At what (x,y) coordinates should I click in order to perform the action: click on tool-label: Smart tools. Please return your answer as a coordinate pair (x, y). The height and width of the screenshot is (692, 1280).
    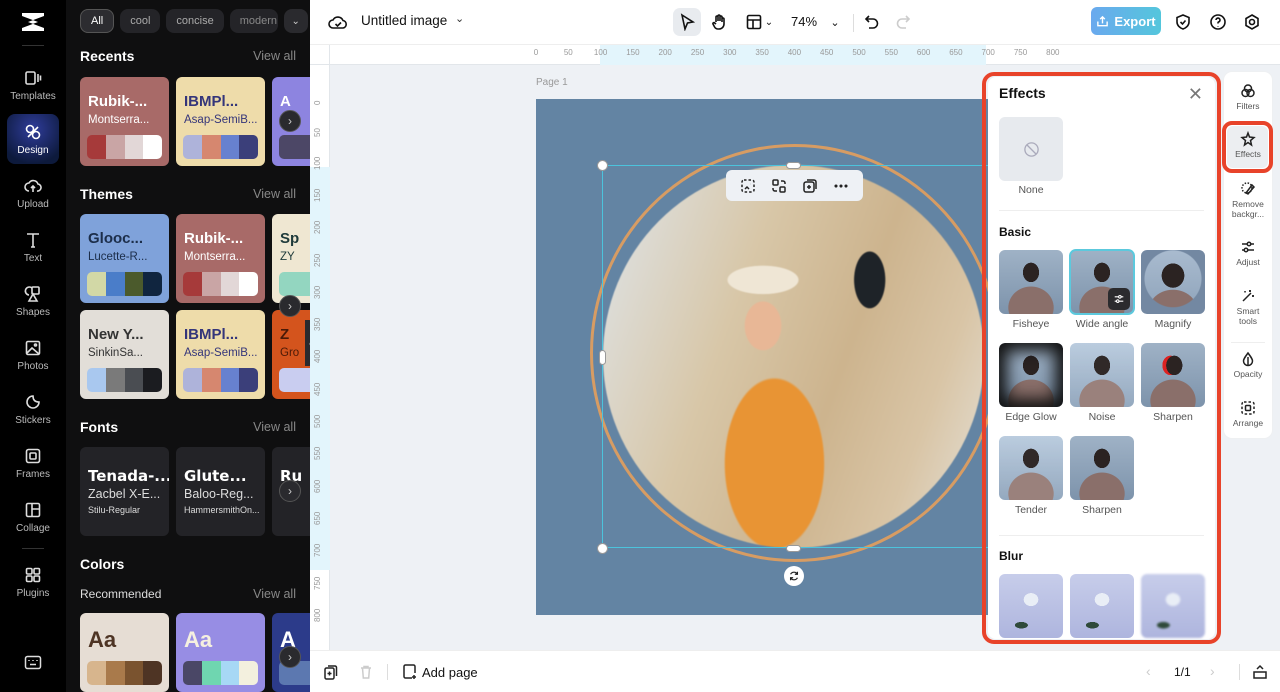
    Looking at the image, I should click on (1248, 316).